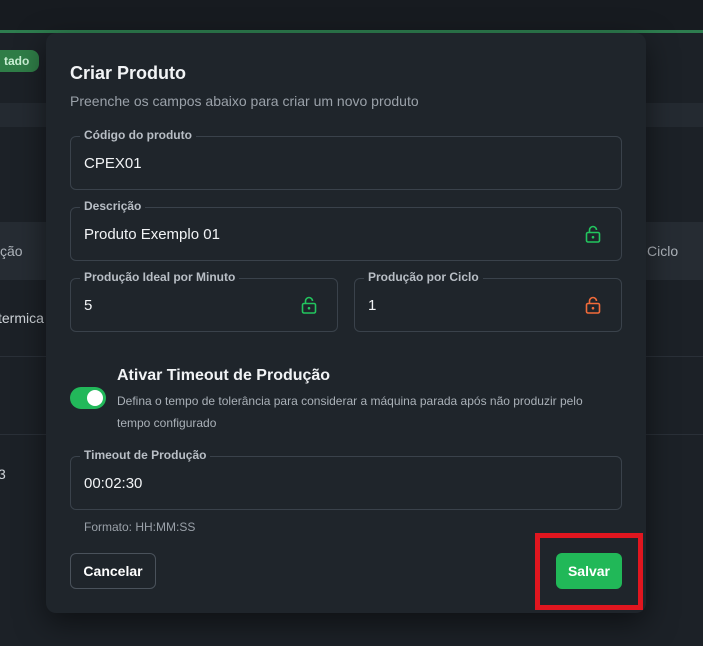 Image resolution: width=703 pixels, height=646 pixels. Describe the element at coordinates (113, 163) in the screenshot. I see `product-code-value: CPEX01` at that location.